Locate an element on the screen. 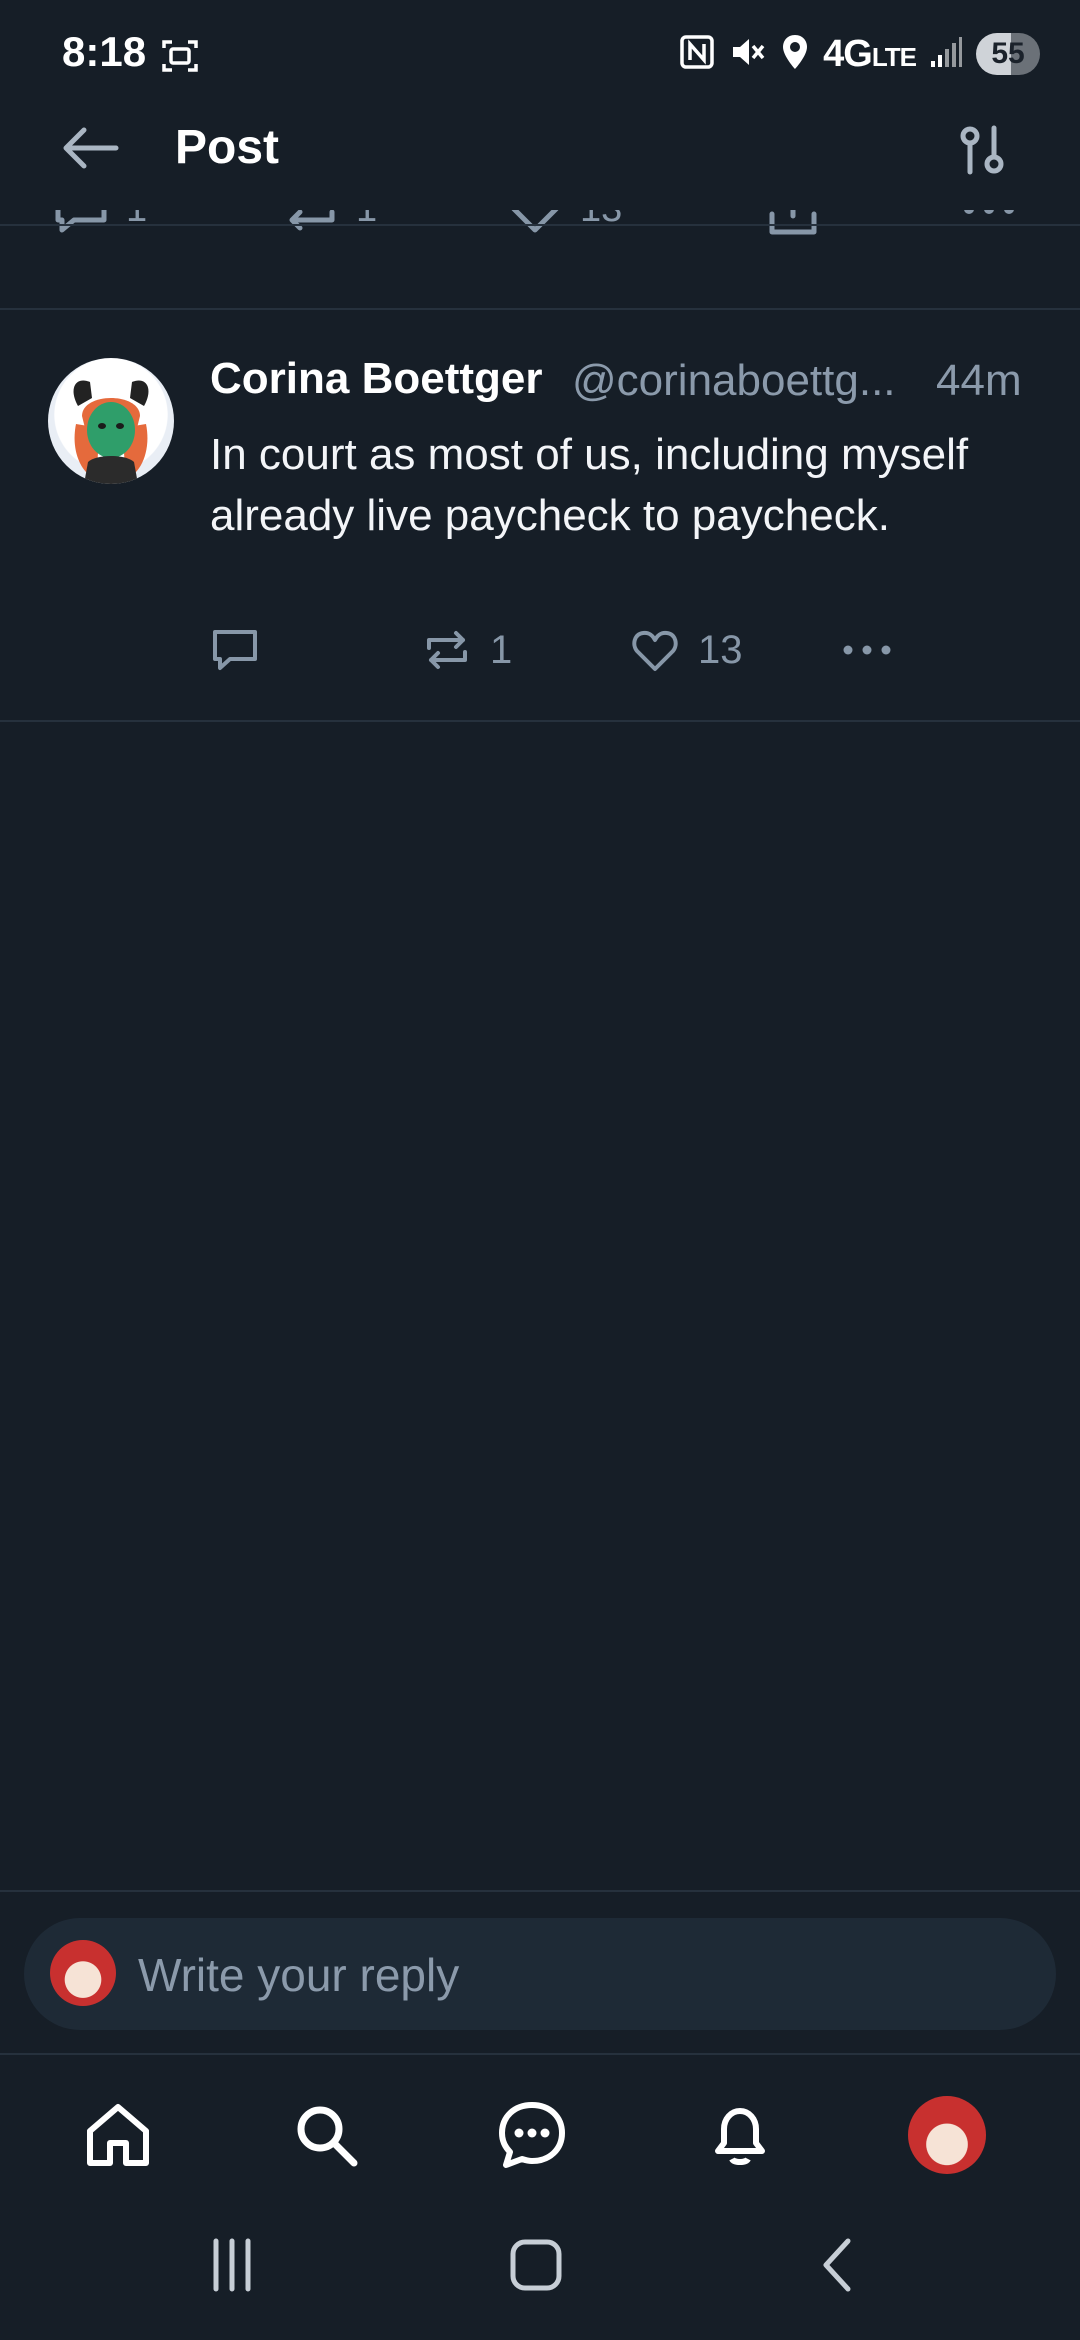  post-timestamp: 44m is located at coordinates (979, 380).